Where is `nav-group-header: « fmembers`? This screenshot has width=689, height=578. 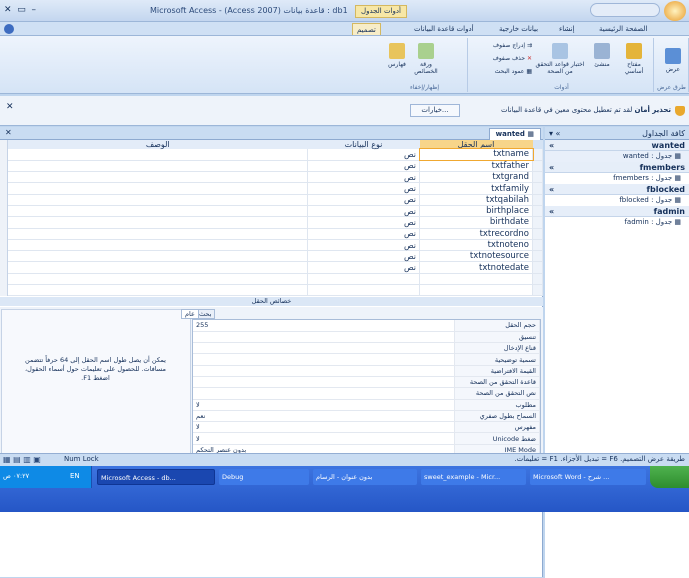 nav-group-header: « fmembers is located at coordinates (617, 167).